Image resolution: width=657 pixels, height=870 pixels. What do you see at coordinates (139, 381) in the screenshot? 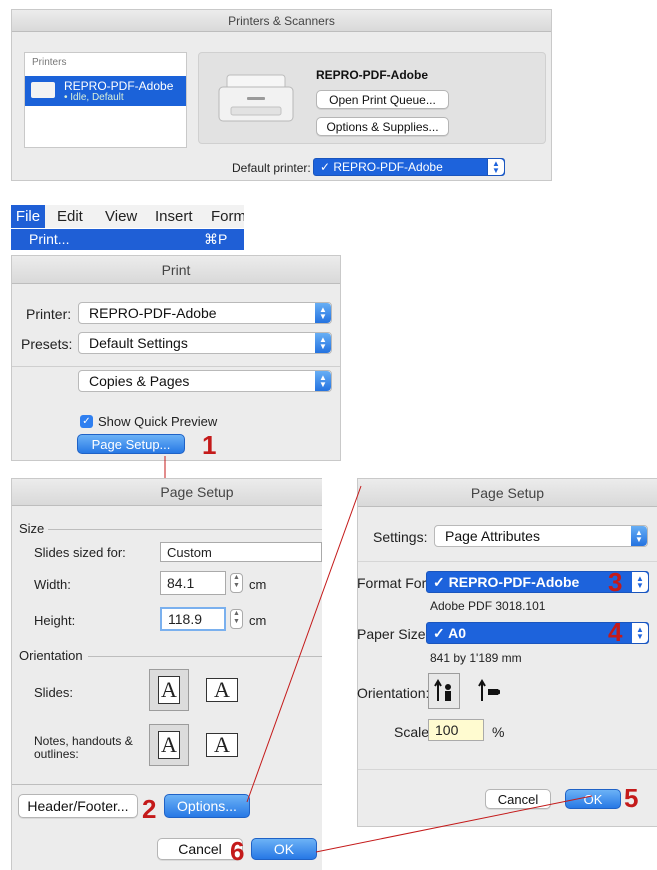
I see `section-select-value: Copies & Pages` at bounding box center [139, 381].